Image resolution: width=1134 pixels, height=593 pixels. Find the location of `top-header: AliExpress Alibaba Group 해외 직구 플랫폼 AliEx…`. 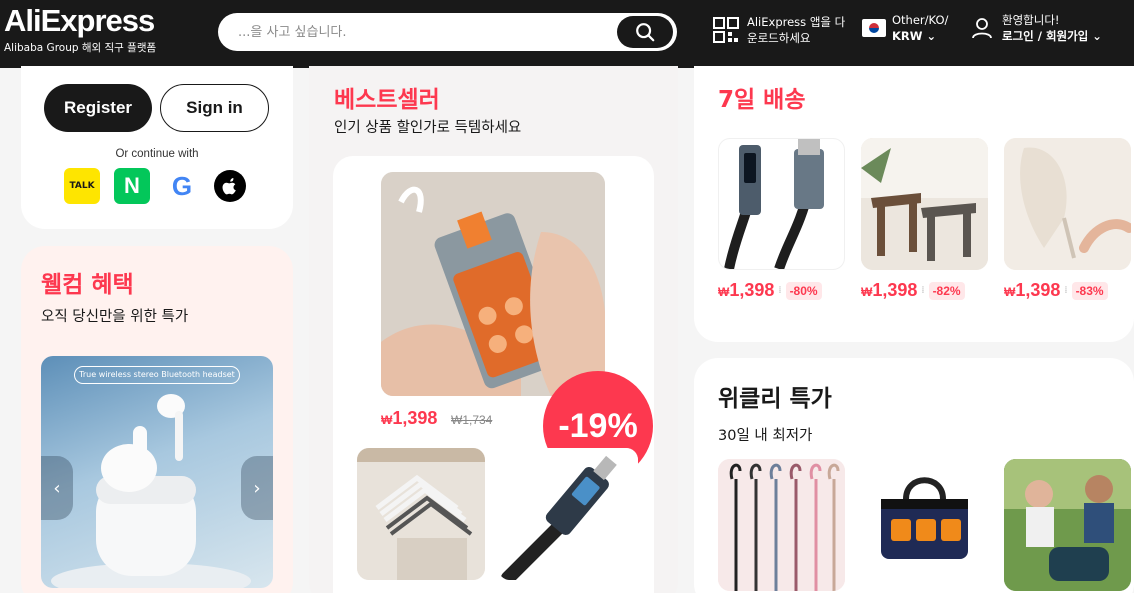

top-header: AliExpress Alibaba Group 해외 직구 플랫폼 AliEx… is located at coordinates (567, 34).